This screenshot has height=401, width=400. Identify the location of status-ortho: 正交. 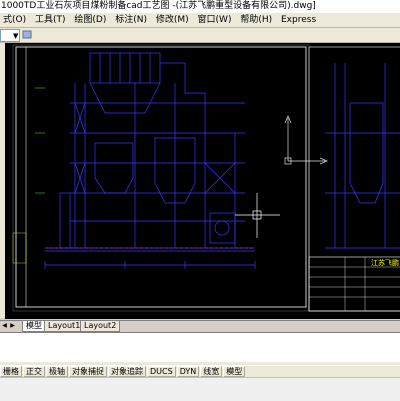
(34, 371).